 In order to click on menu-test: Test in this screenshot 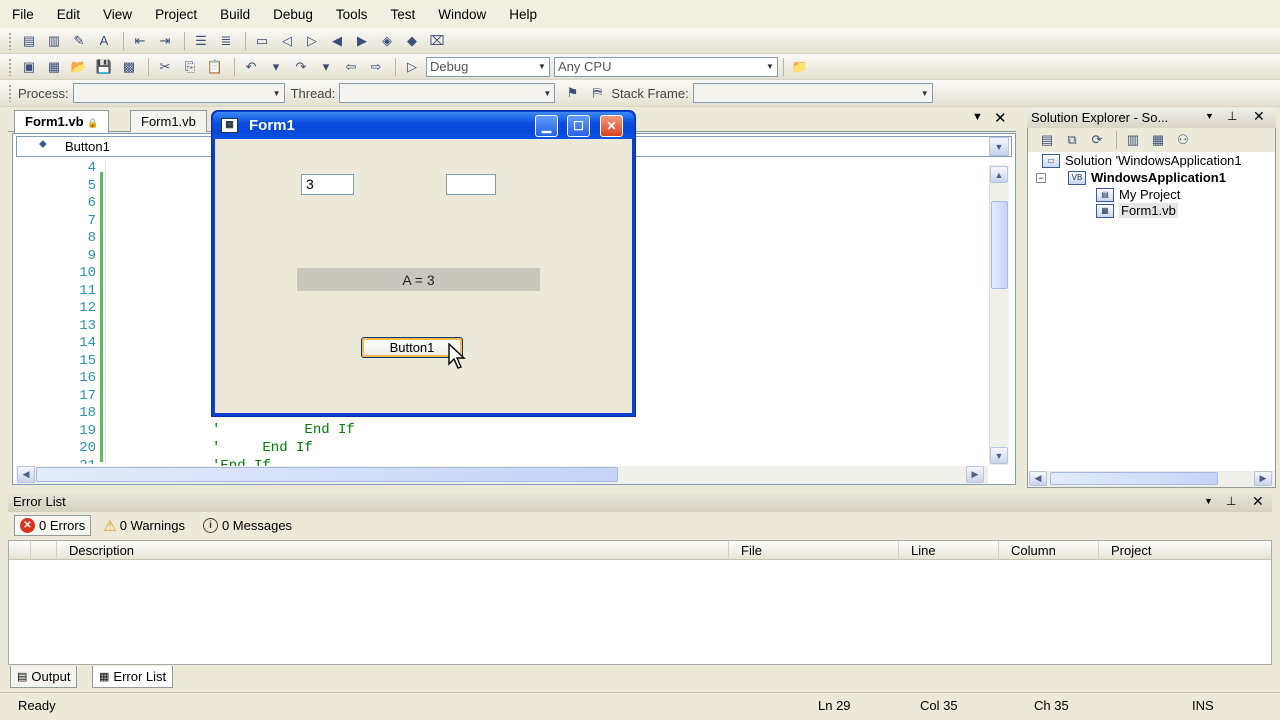, I will do `click(402, 14)`.